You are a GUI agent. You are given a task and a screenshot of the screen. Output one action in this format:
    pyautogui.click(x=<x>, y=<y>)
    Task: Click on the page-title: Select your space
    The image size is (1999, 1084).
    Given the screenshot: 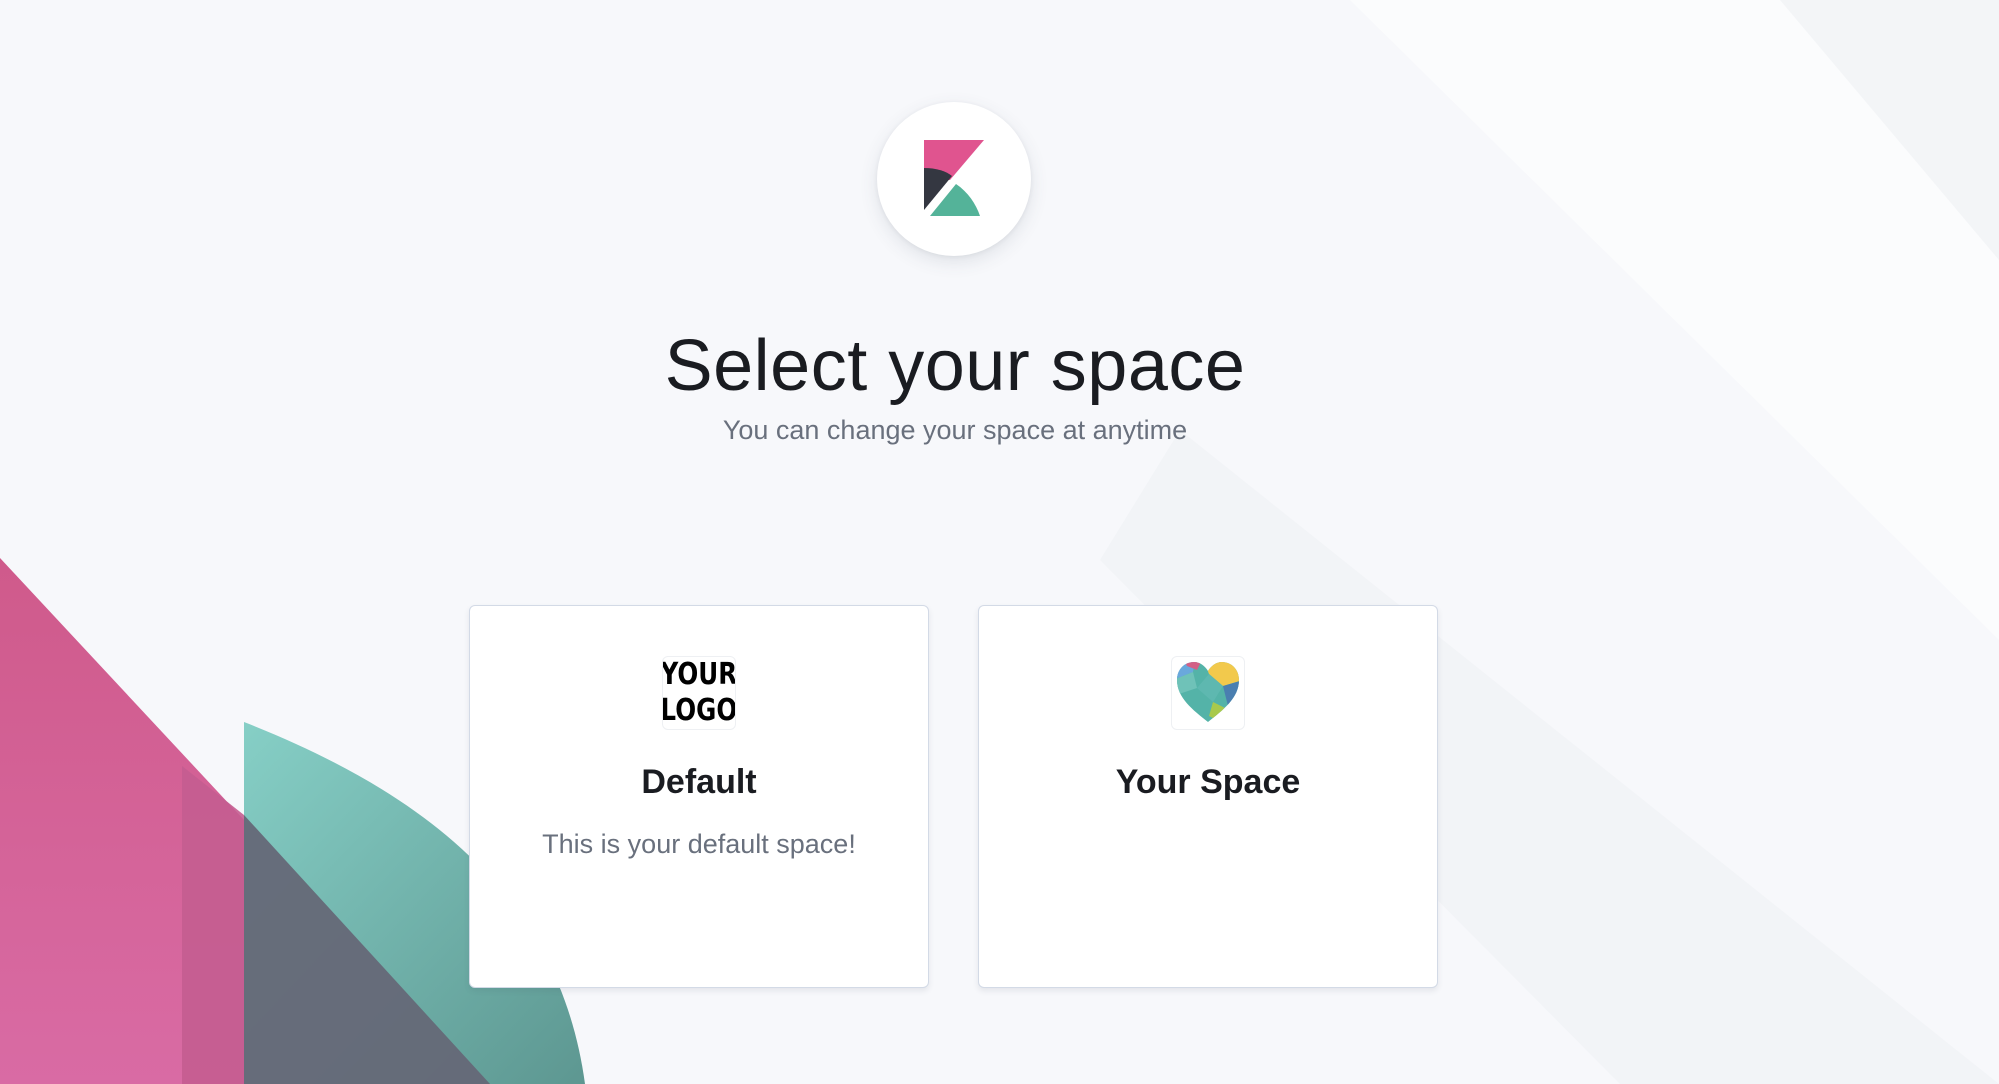 What is the action you would take?
    pyautogui.click(x=955, y=366)
    